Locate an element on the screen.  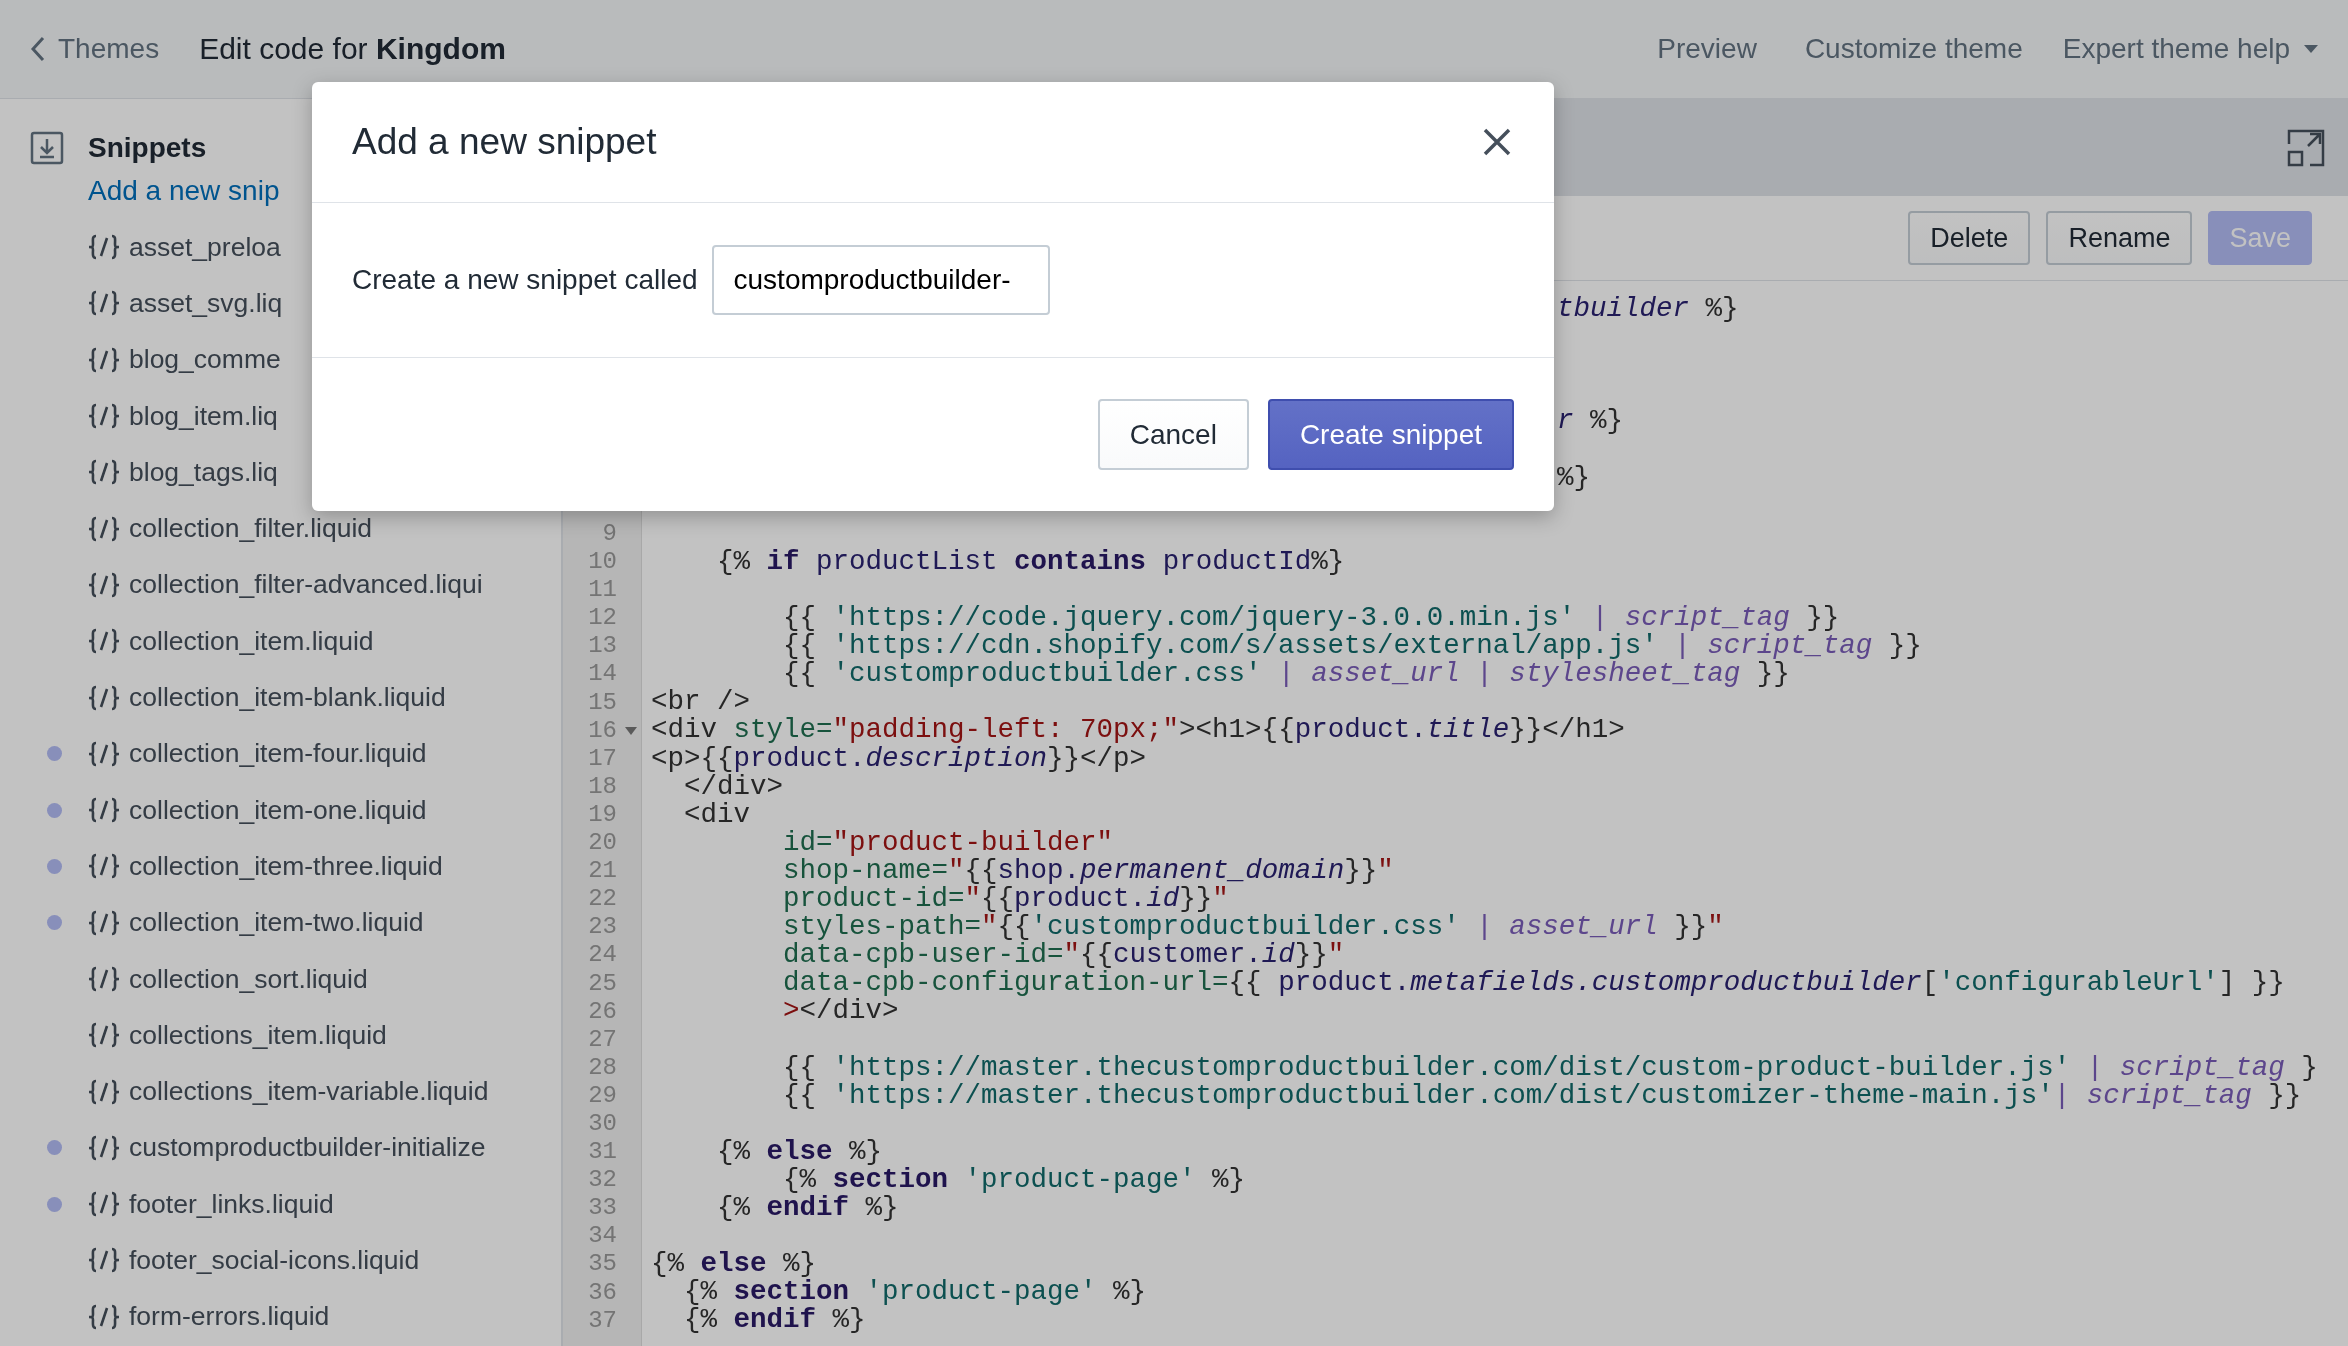
file-link: form-errors.liquid is located at coordinates (229, 1317).